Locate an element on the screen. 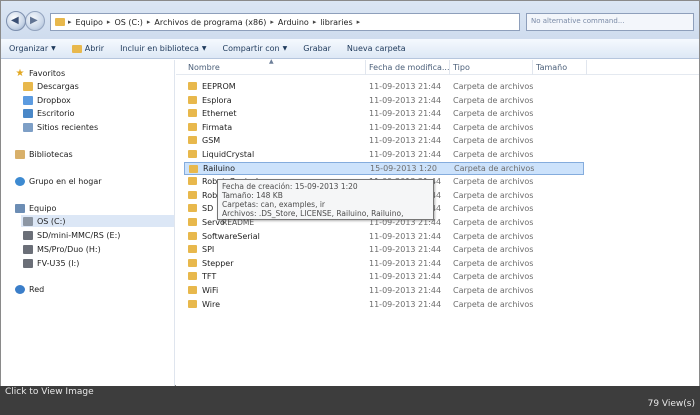 Image resolution: width=700 pixels, height=415 pixels. file-row: GSM 11-09-2013 21:44 Carpeta de archivos is located at coordinates (384, 140).